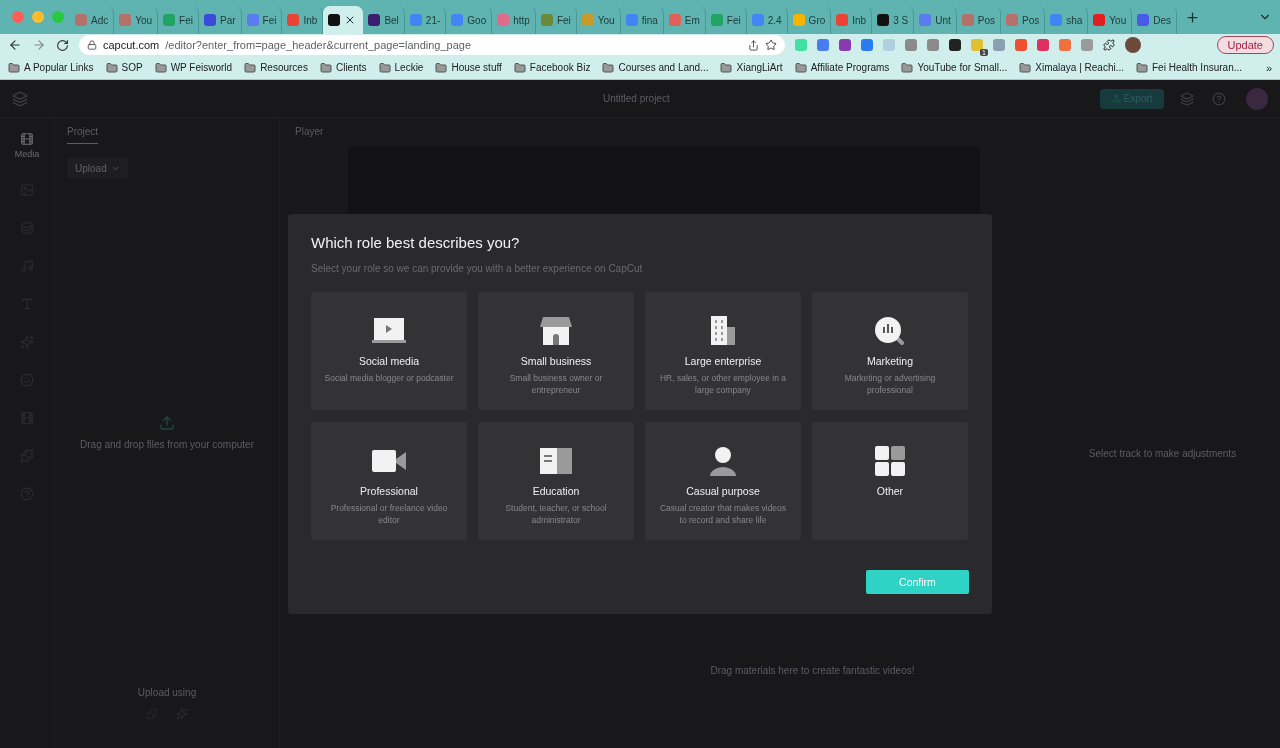 This screenshot has width=1280, height=748. I want to click on avatar-icon, so click(1133, 45).